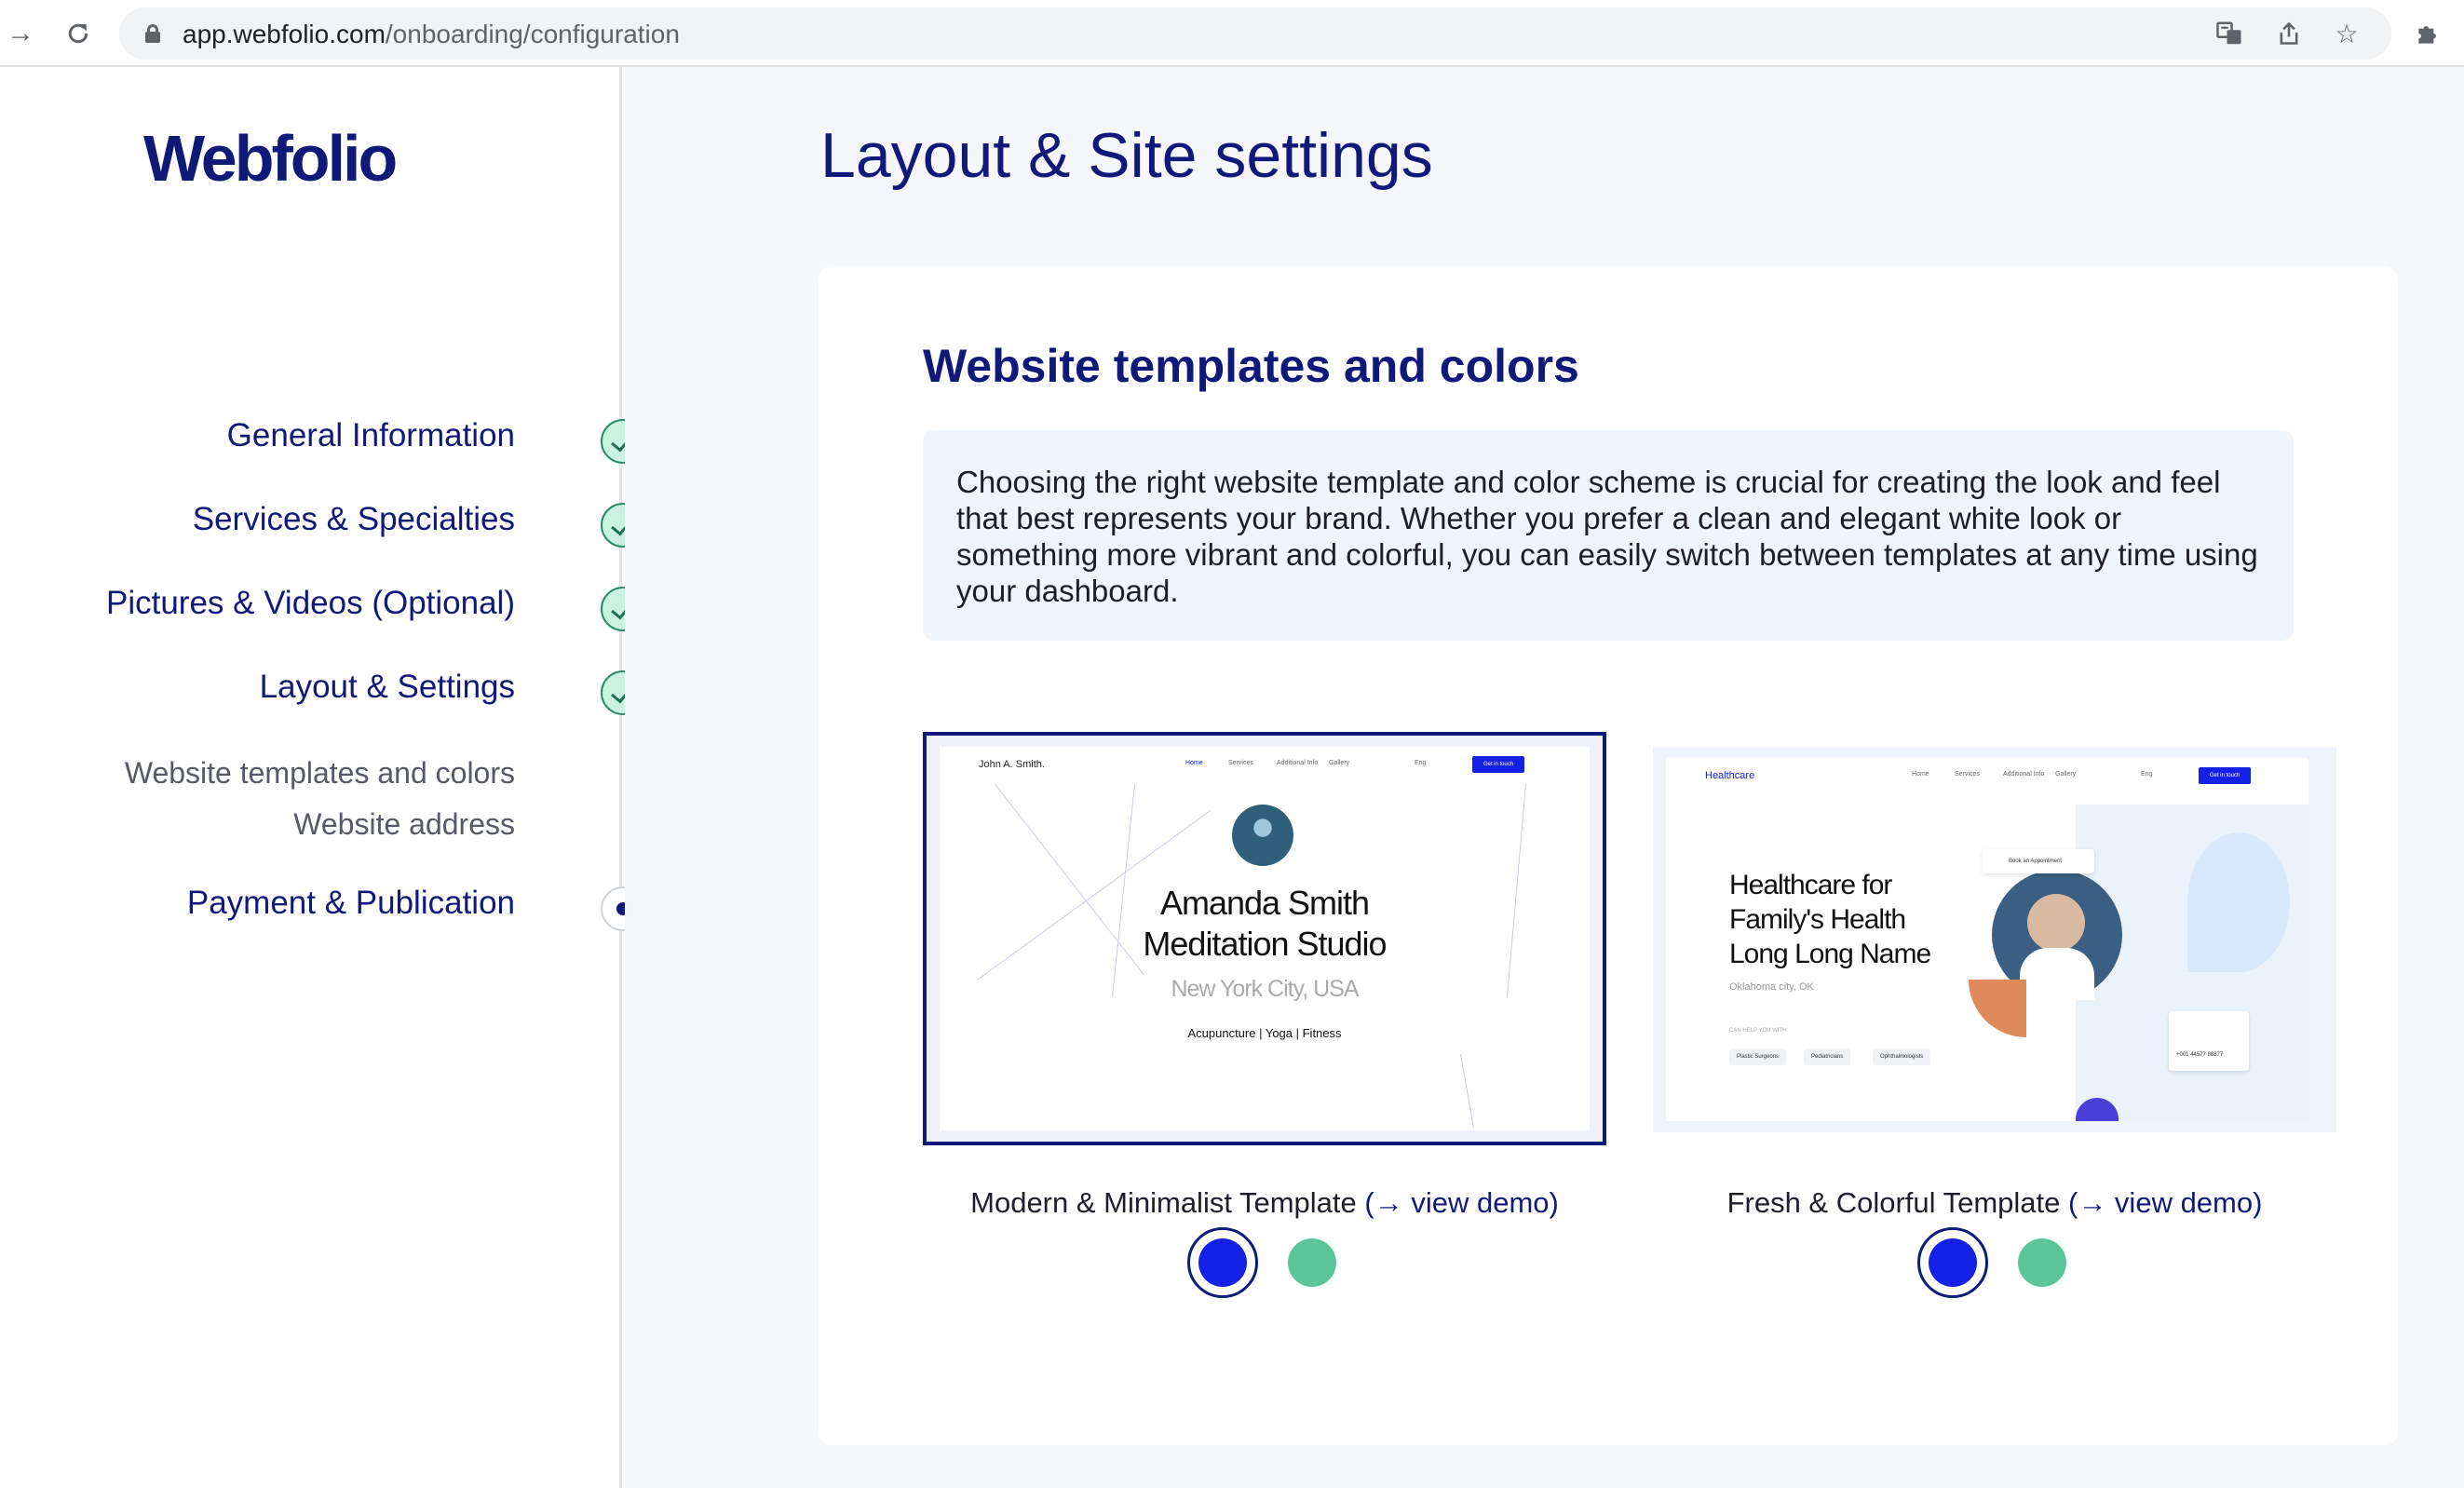  I want to click on step-services-specialties: Services & Specialties, so click(354, 519).